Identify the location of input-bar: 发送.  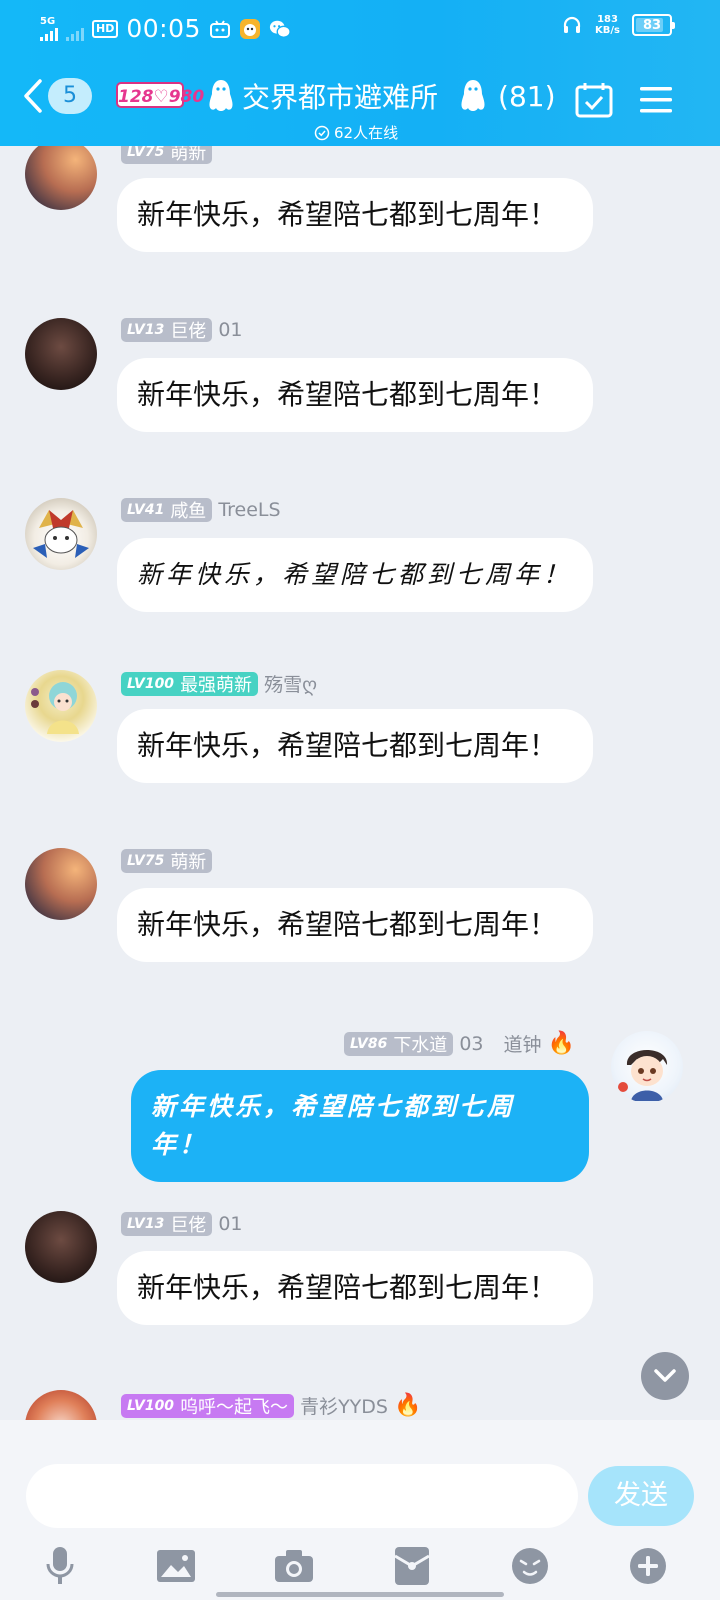
(360, 1510).